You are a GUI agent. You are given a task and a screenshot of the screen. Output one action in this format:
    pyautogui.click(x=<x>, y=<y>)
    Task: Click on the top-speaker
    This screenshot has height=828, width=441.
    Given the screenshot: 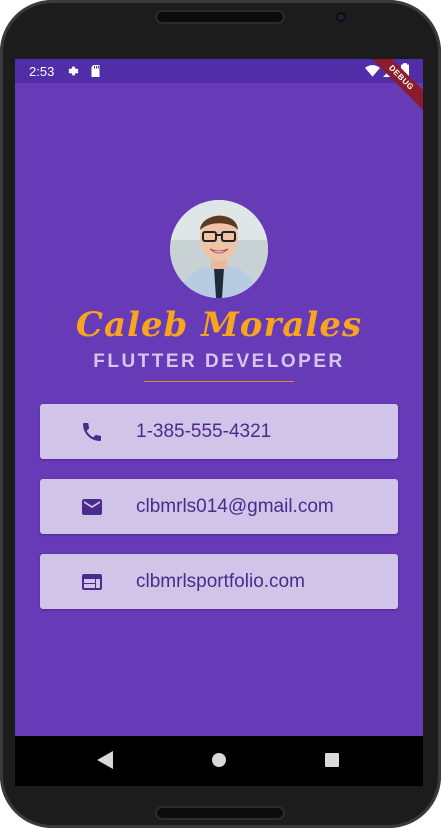 What is the action you would take?
    pyautogui.click(x=220, y=17)
    